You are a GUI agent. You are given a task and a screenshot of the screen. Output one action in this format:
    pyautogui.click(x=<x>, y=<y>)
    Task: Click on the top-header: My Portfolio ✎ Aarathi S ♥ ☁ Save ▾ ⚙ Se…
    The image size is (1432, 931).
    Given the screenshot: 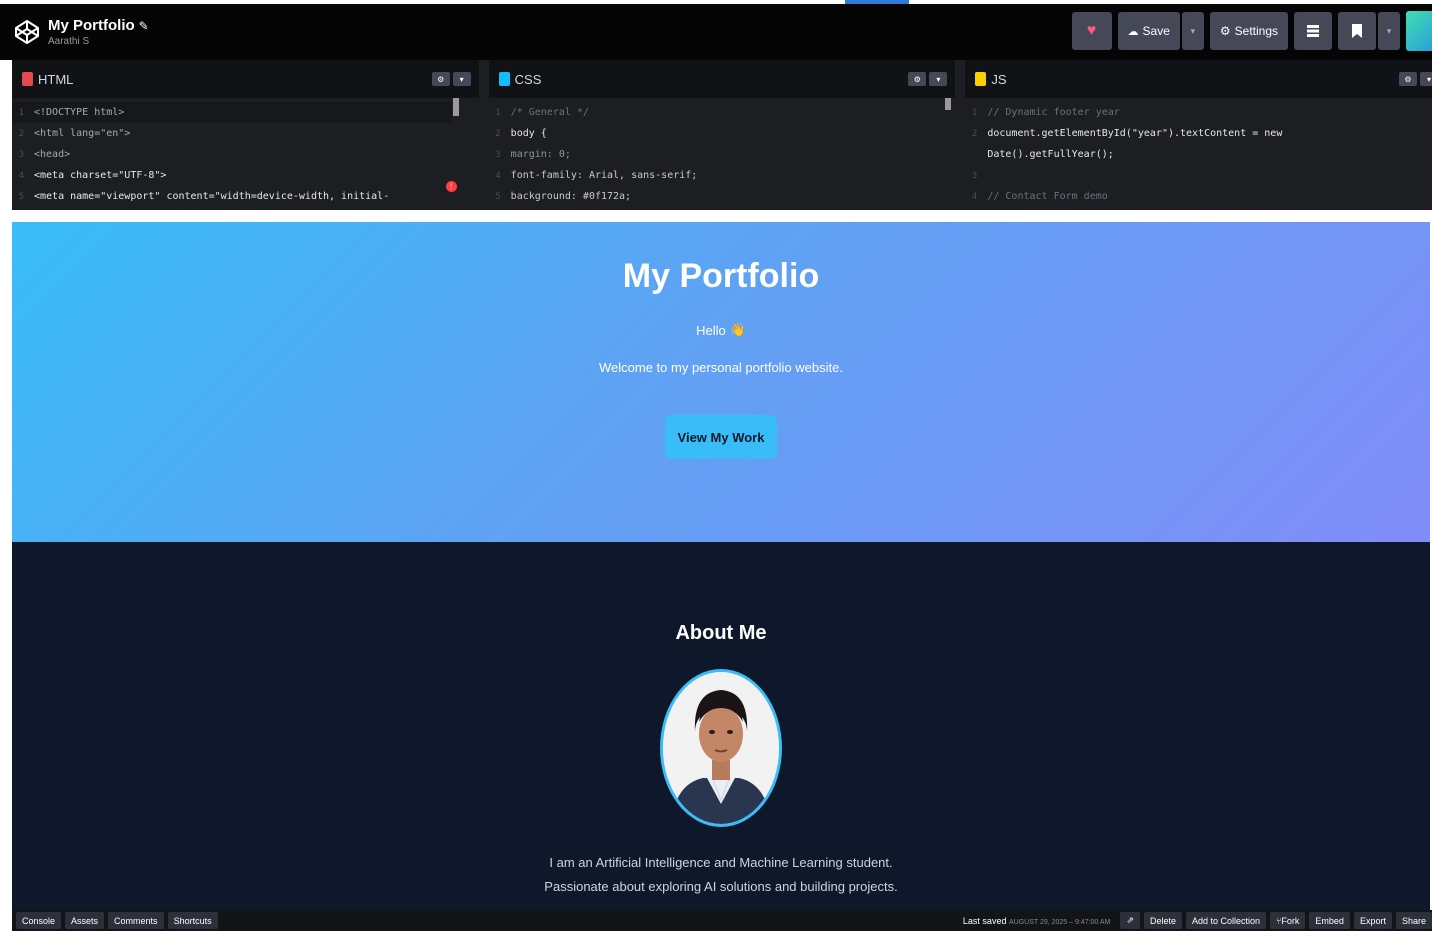 What is the action you would take?
    pyautogui.click(x=716, y=32)
    